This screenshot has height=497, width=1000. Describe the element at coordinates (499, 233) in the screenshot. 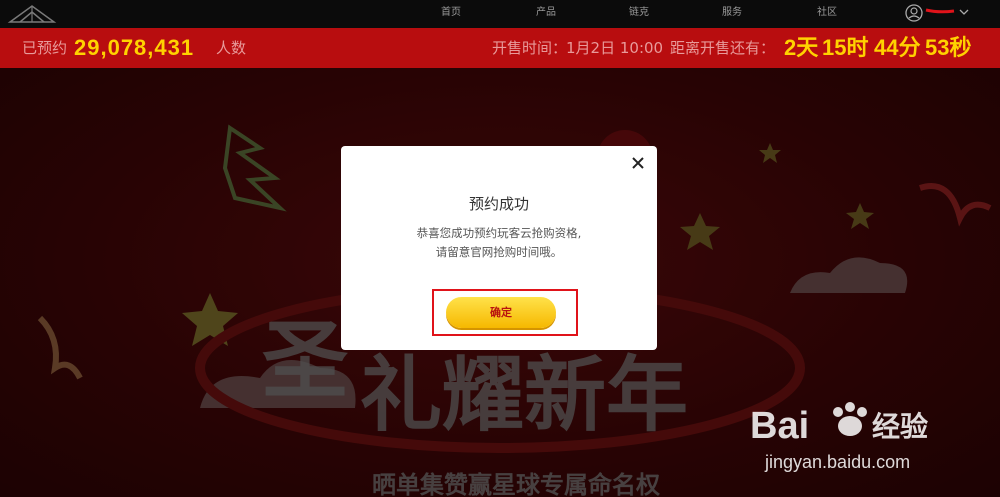

I see `dialog-message-line1: 恭喜您成功预约玩客云抢购资格,` at that location.